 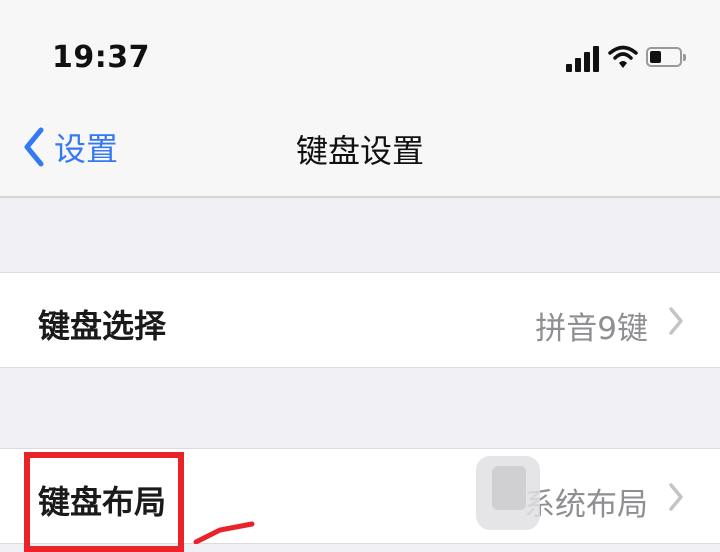 I want to click on row-value: 系统布局, so click(x=586, y=505).